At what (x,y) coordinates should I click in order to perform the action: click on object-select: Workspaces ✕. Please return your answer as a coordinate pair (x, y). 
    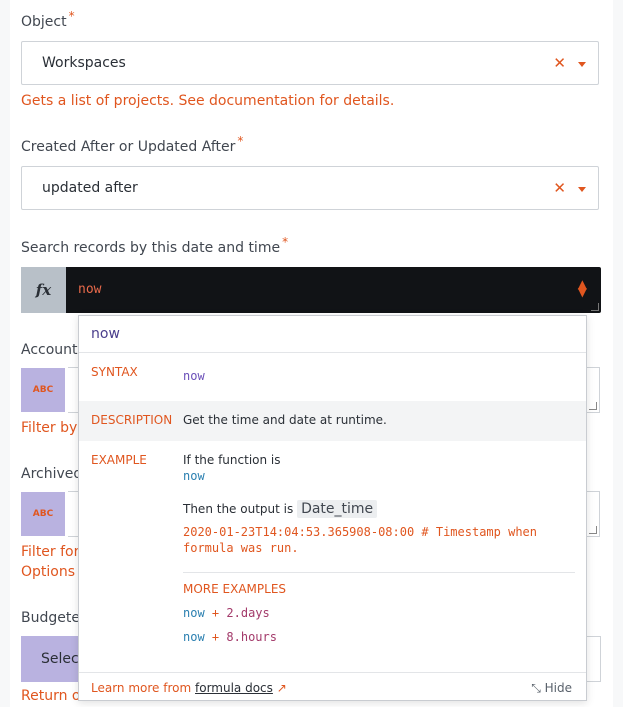
    Looking at the image, I should click on (310, 63).